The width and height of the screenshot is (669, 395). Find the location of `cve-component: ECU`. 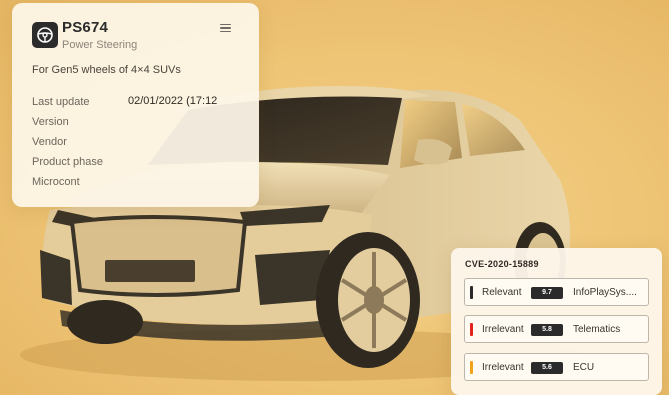

cve-component: ECU is located at coordinates (584, 367).